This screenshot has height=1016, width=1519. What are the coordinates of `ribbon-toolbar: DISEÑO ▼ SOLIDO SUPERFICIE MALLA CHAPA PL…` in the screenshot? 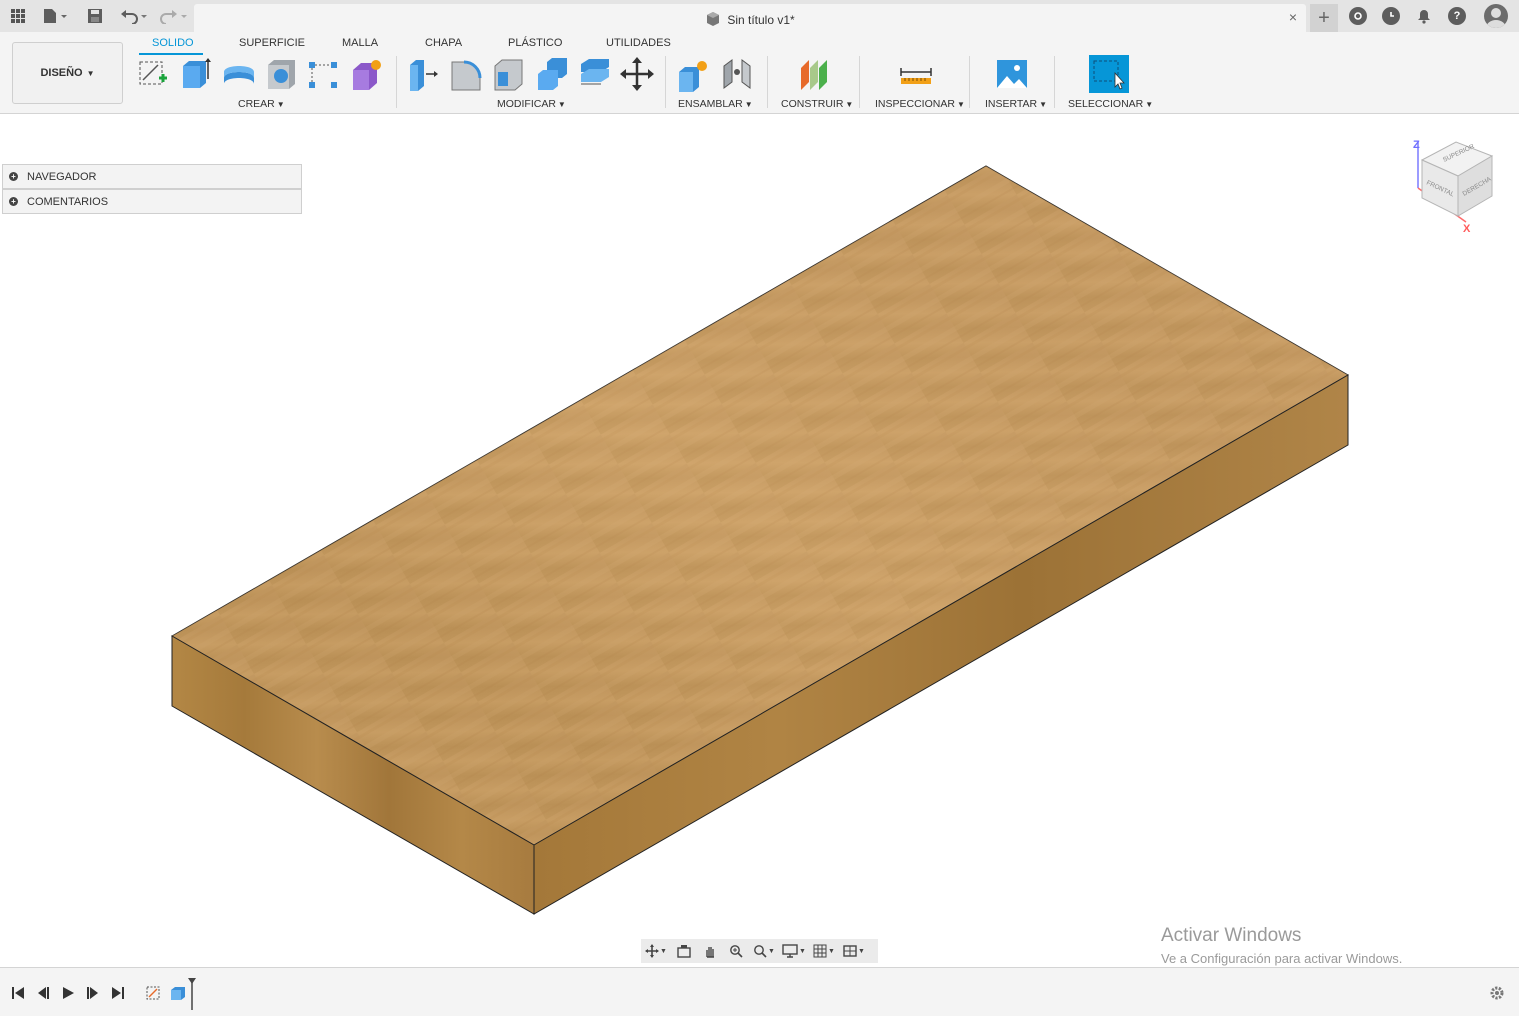 It's located at (759, 73).